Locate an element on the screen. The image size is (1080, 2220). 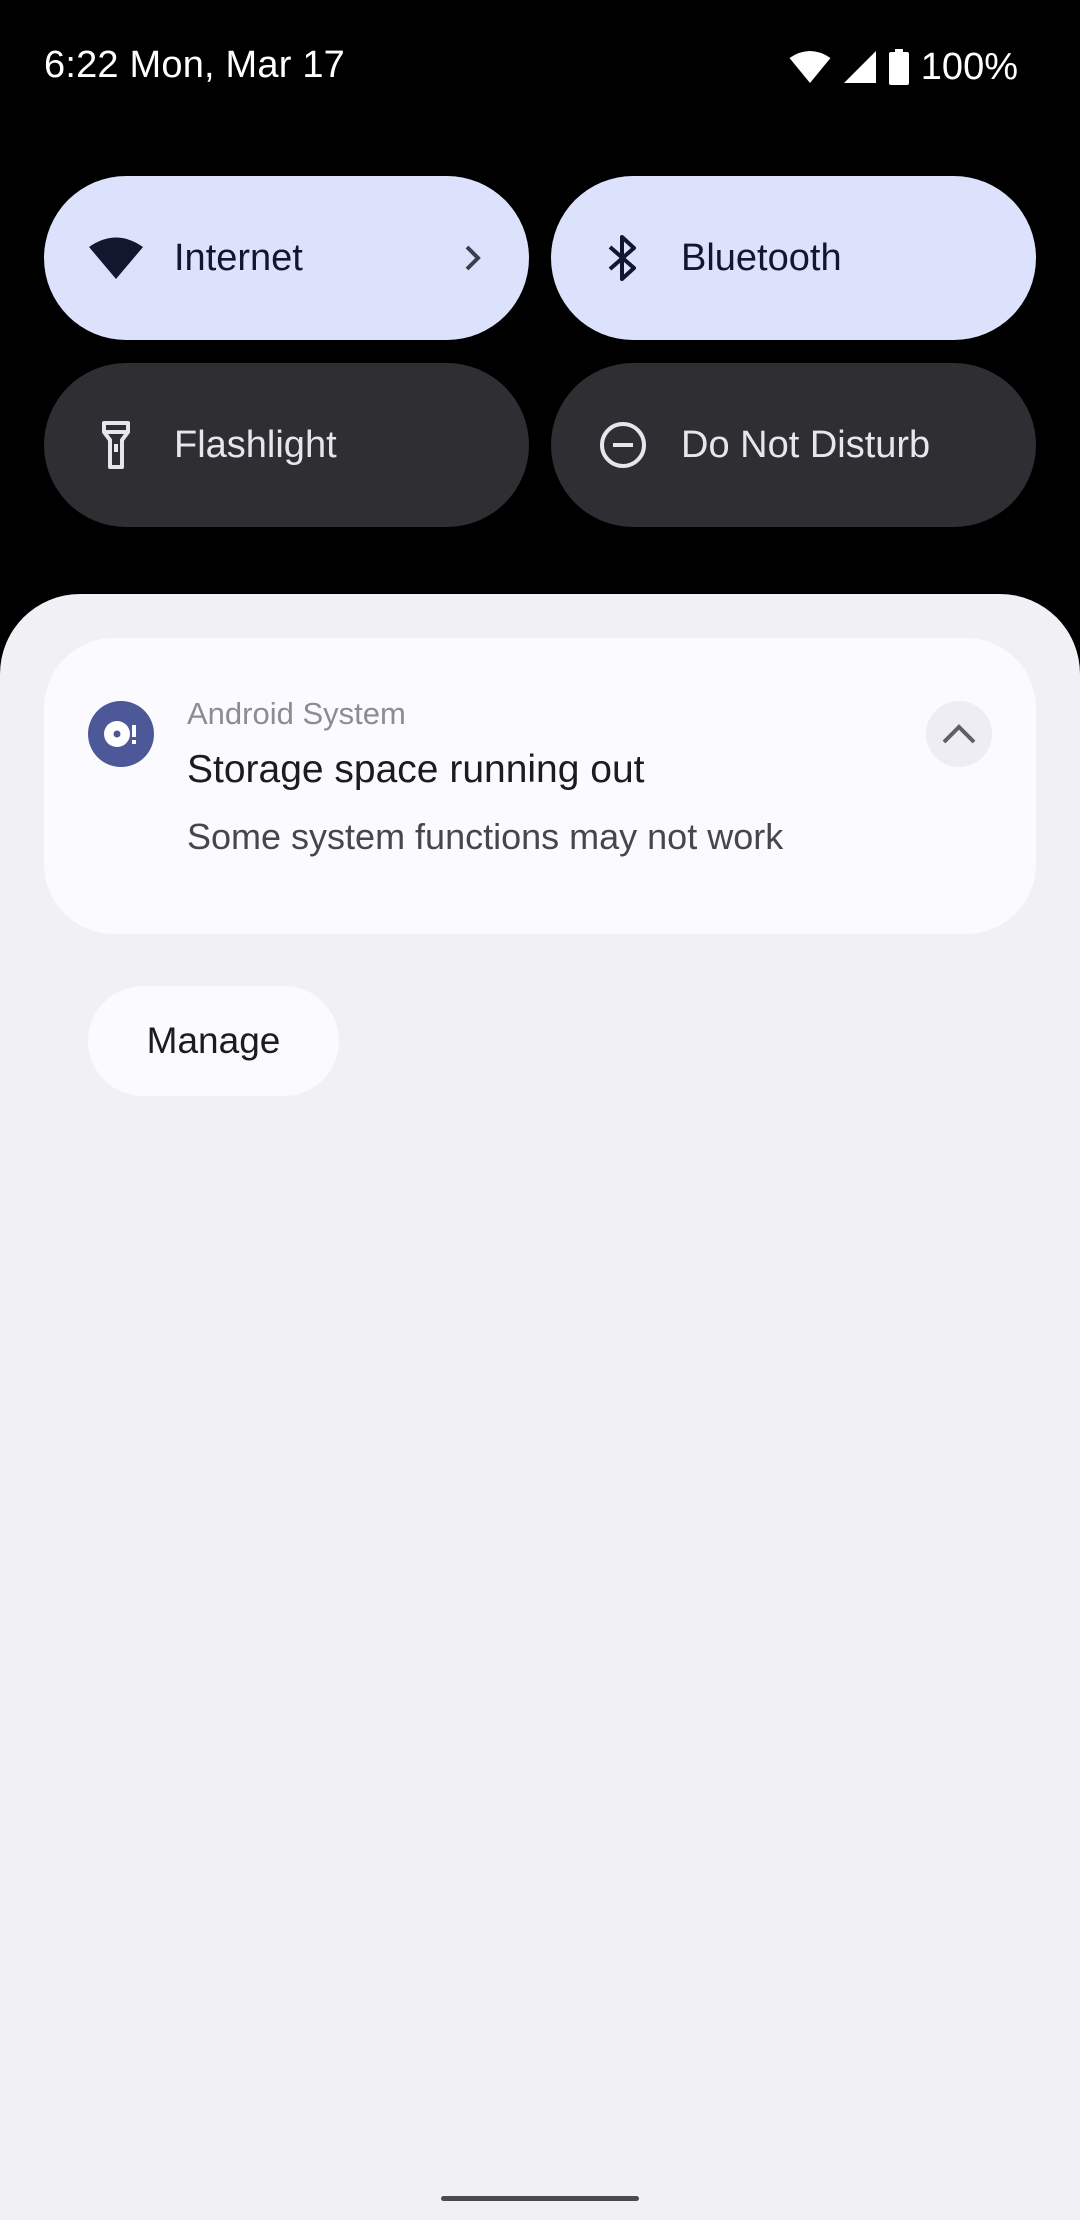
notification-app-name: Android System is located at coordinates (296, 713).